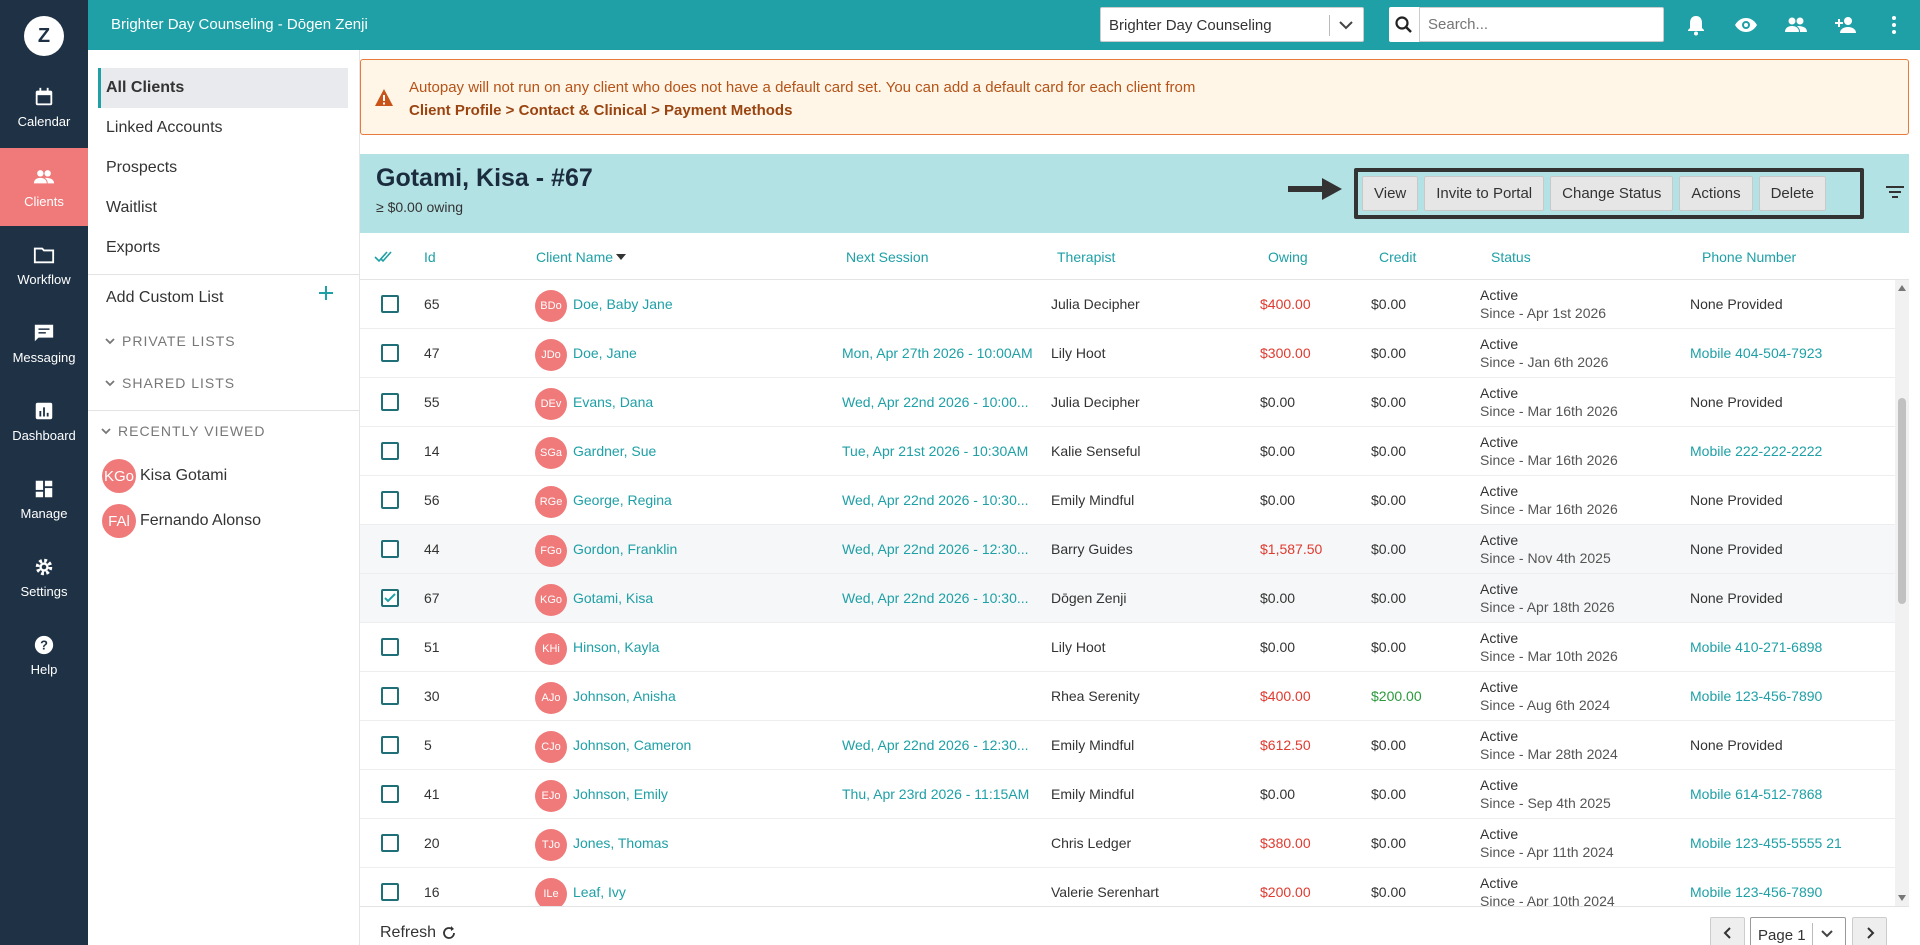 This screenshot has width=1920, height=945. What do you see at coordinates (613, 402) in the screenshot?
I see `client-name-link: Evans, Dana` at bounding box center [613, 402].